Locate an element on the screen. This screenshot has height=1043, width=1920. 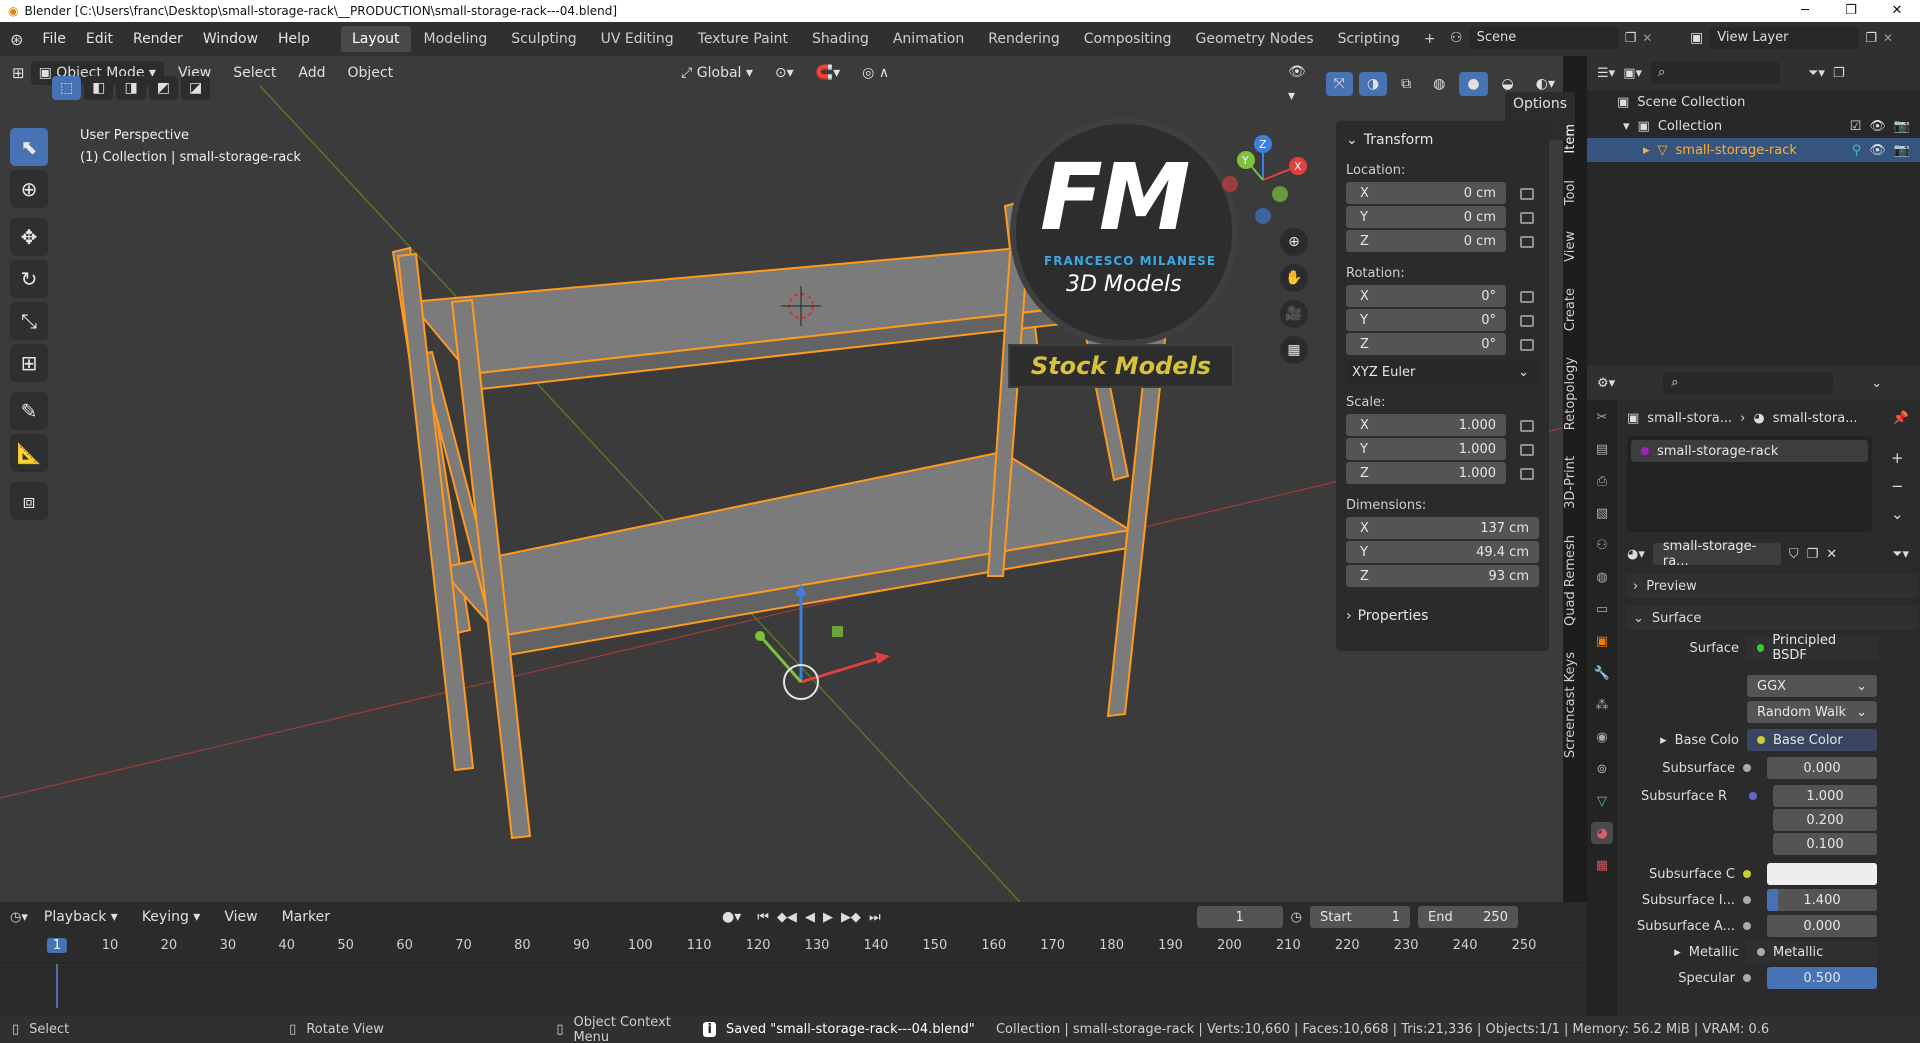
fake-user-icon: ⛉ is located at coordinates (1794, 554).